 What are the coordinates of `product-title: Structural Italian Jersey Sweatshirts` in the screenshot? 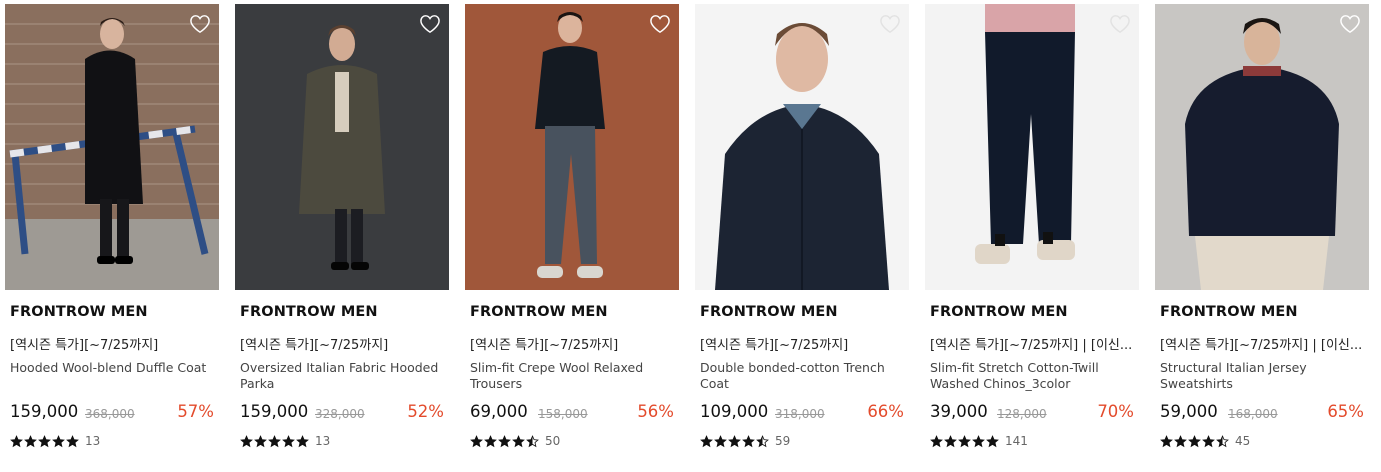 It's located at (1263, 376).